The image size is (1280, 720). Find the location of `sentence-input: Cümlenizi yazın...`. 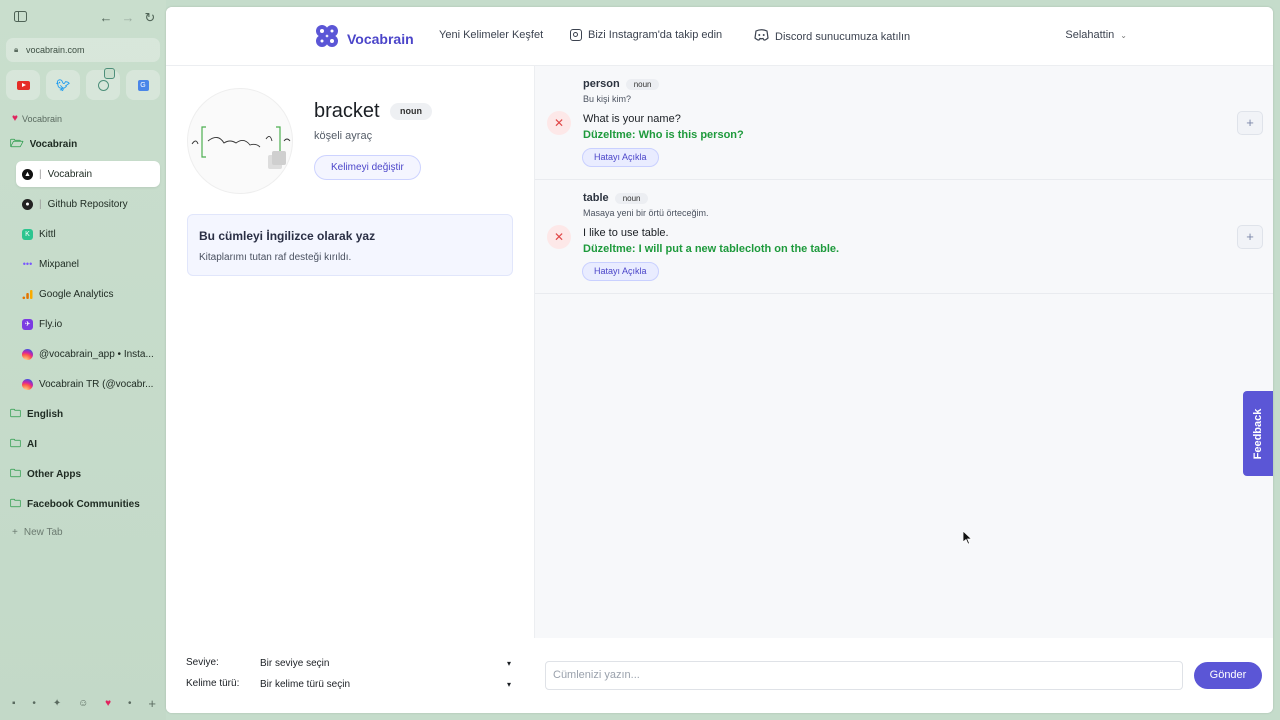

sentence-input: Cümlenizi yazın... is located at coordinates (864, 675).